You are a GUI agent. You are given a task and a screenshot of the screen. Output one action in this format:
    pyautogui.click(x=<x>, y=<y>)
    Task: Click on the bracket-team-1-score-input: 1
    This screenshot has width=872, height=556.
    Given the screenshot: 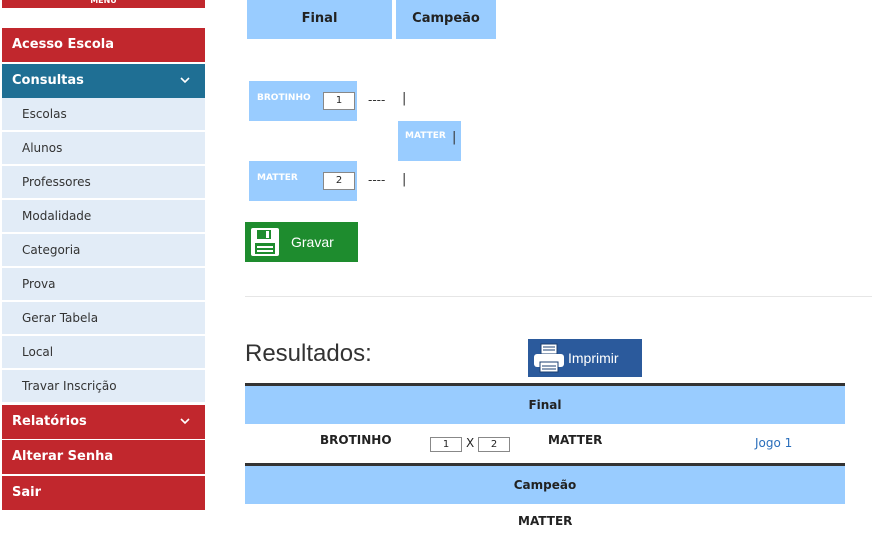 What is the action you would take?
    pyautogui.click(x=339, y=101)
    